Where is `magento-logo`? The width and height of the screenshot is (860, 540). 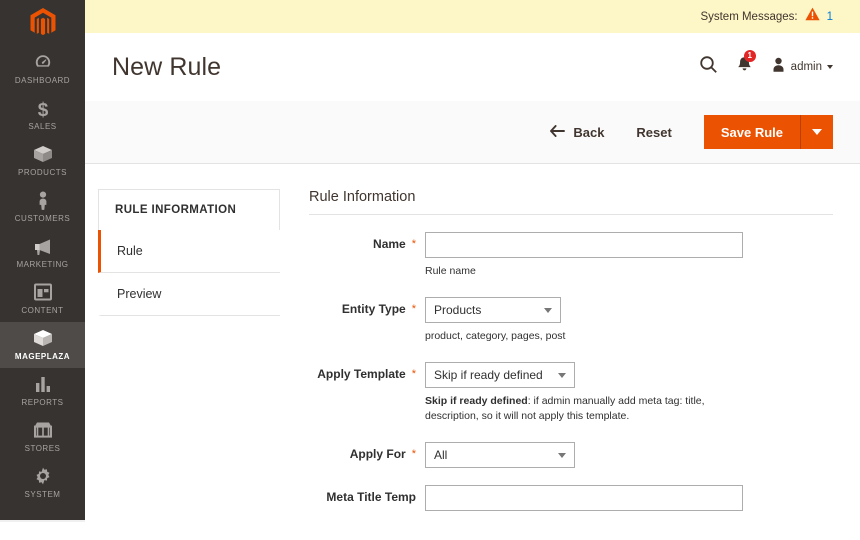 magento-logo is located at coordinates (42, 23).